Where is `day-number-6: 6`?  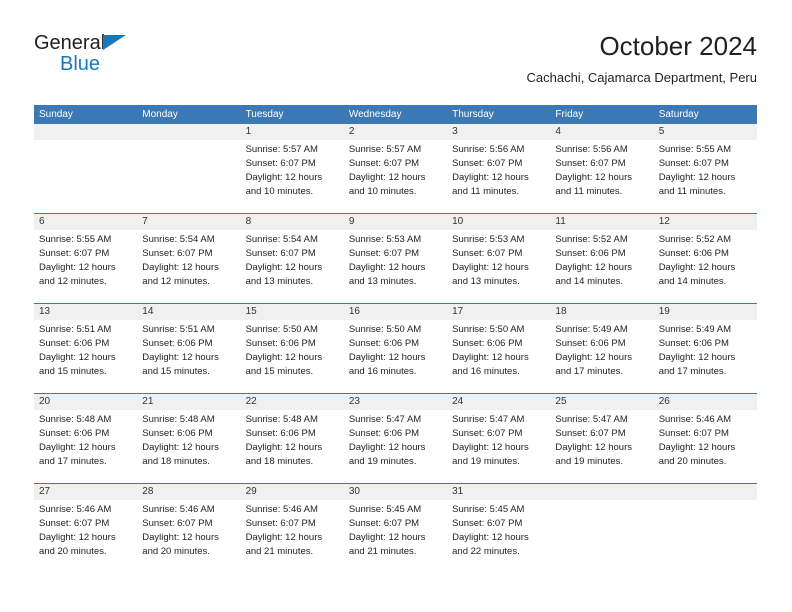 day-number-6: 6 is located at coordinates (85, 222).